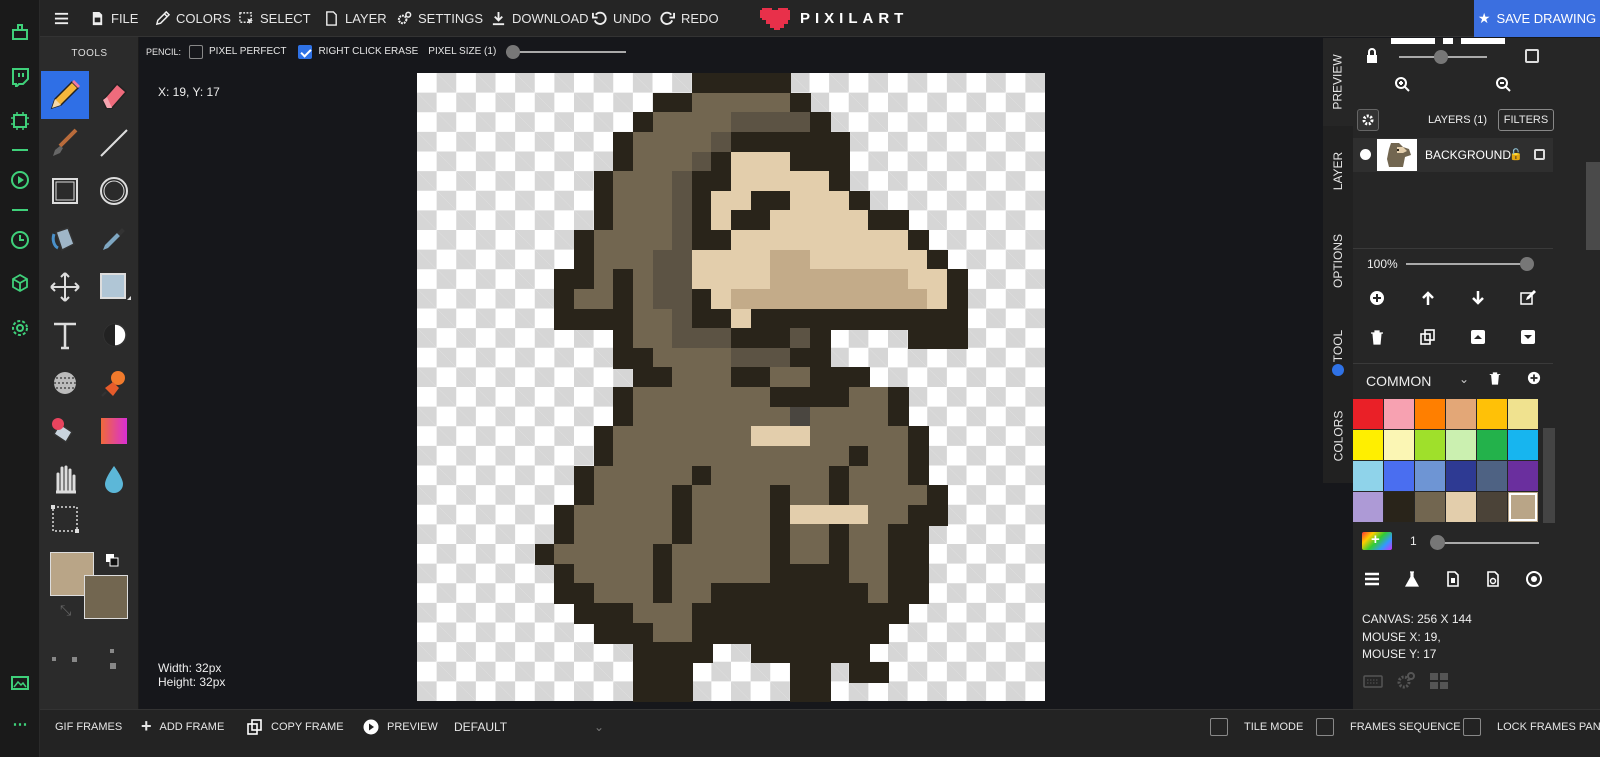  I want to click on add-frame-button: + ADD FRAME, so click(182, 726).